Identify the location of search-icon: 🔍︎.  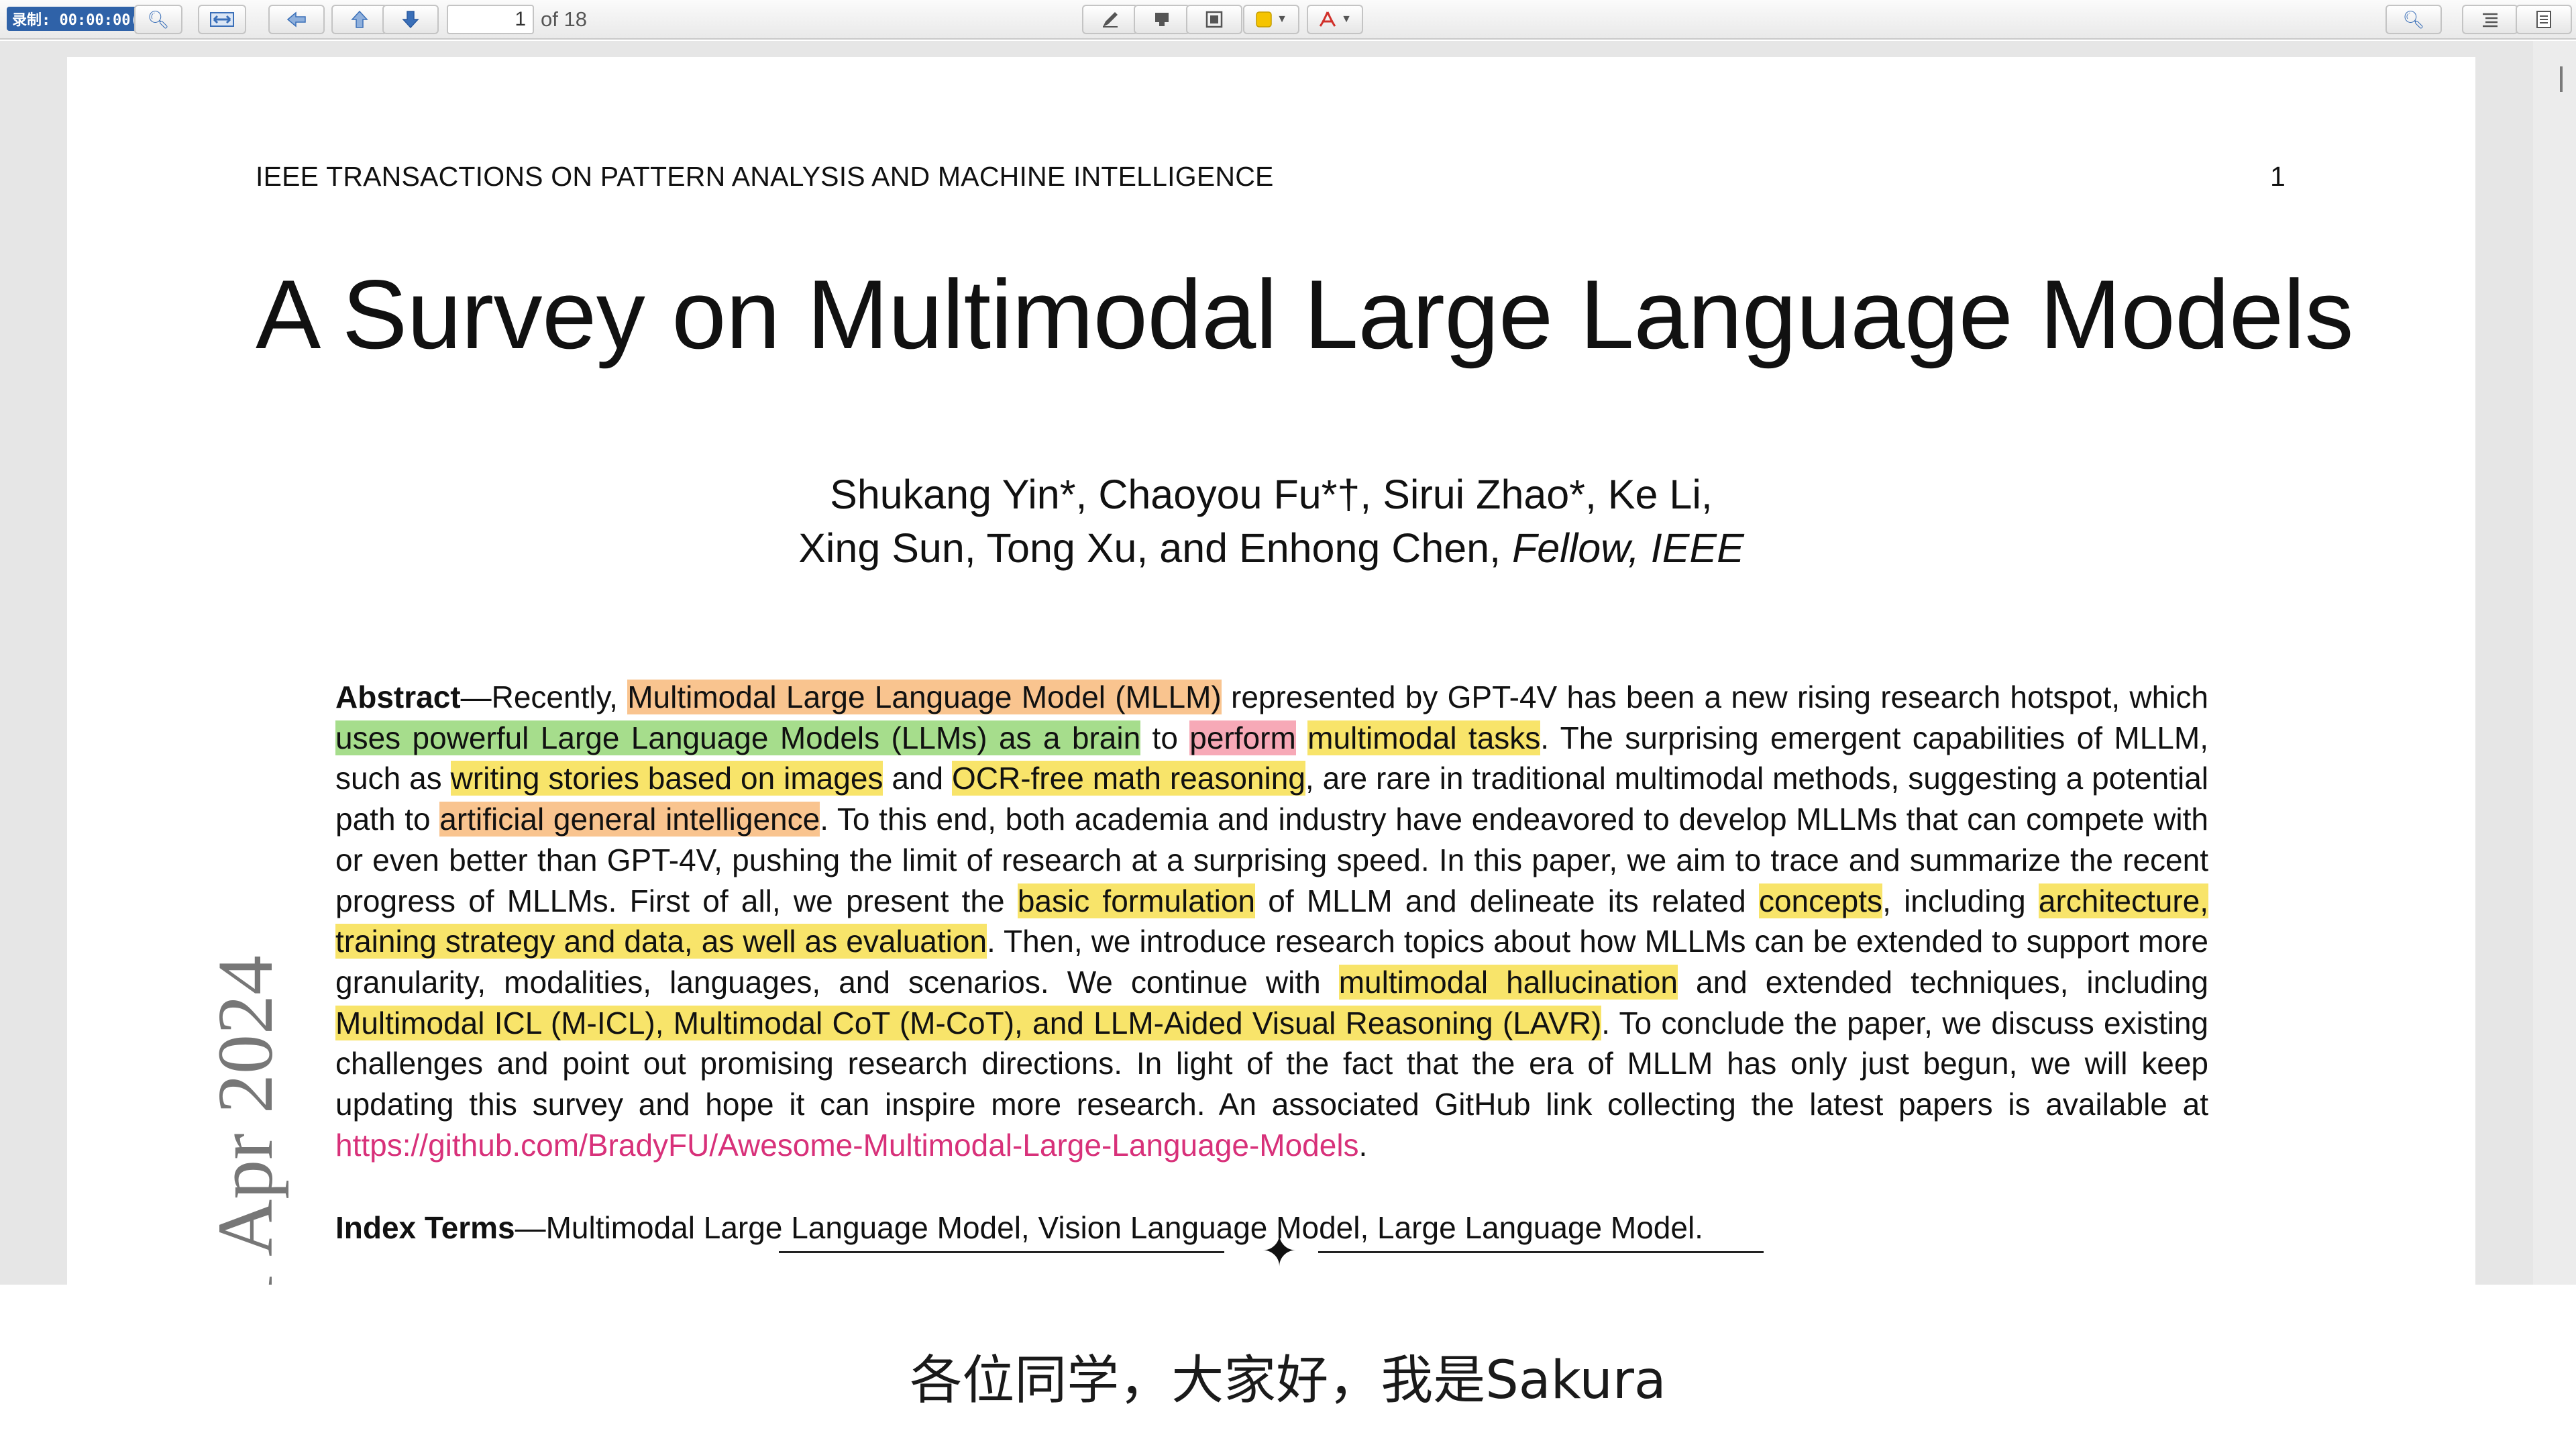
(2413, 19).